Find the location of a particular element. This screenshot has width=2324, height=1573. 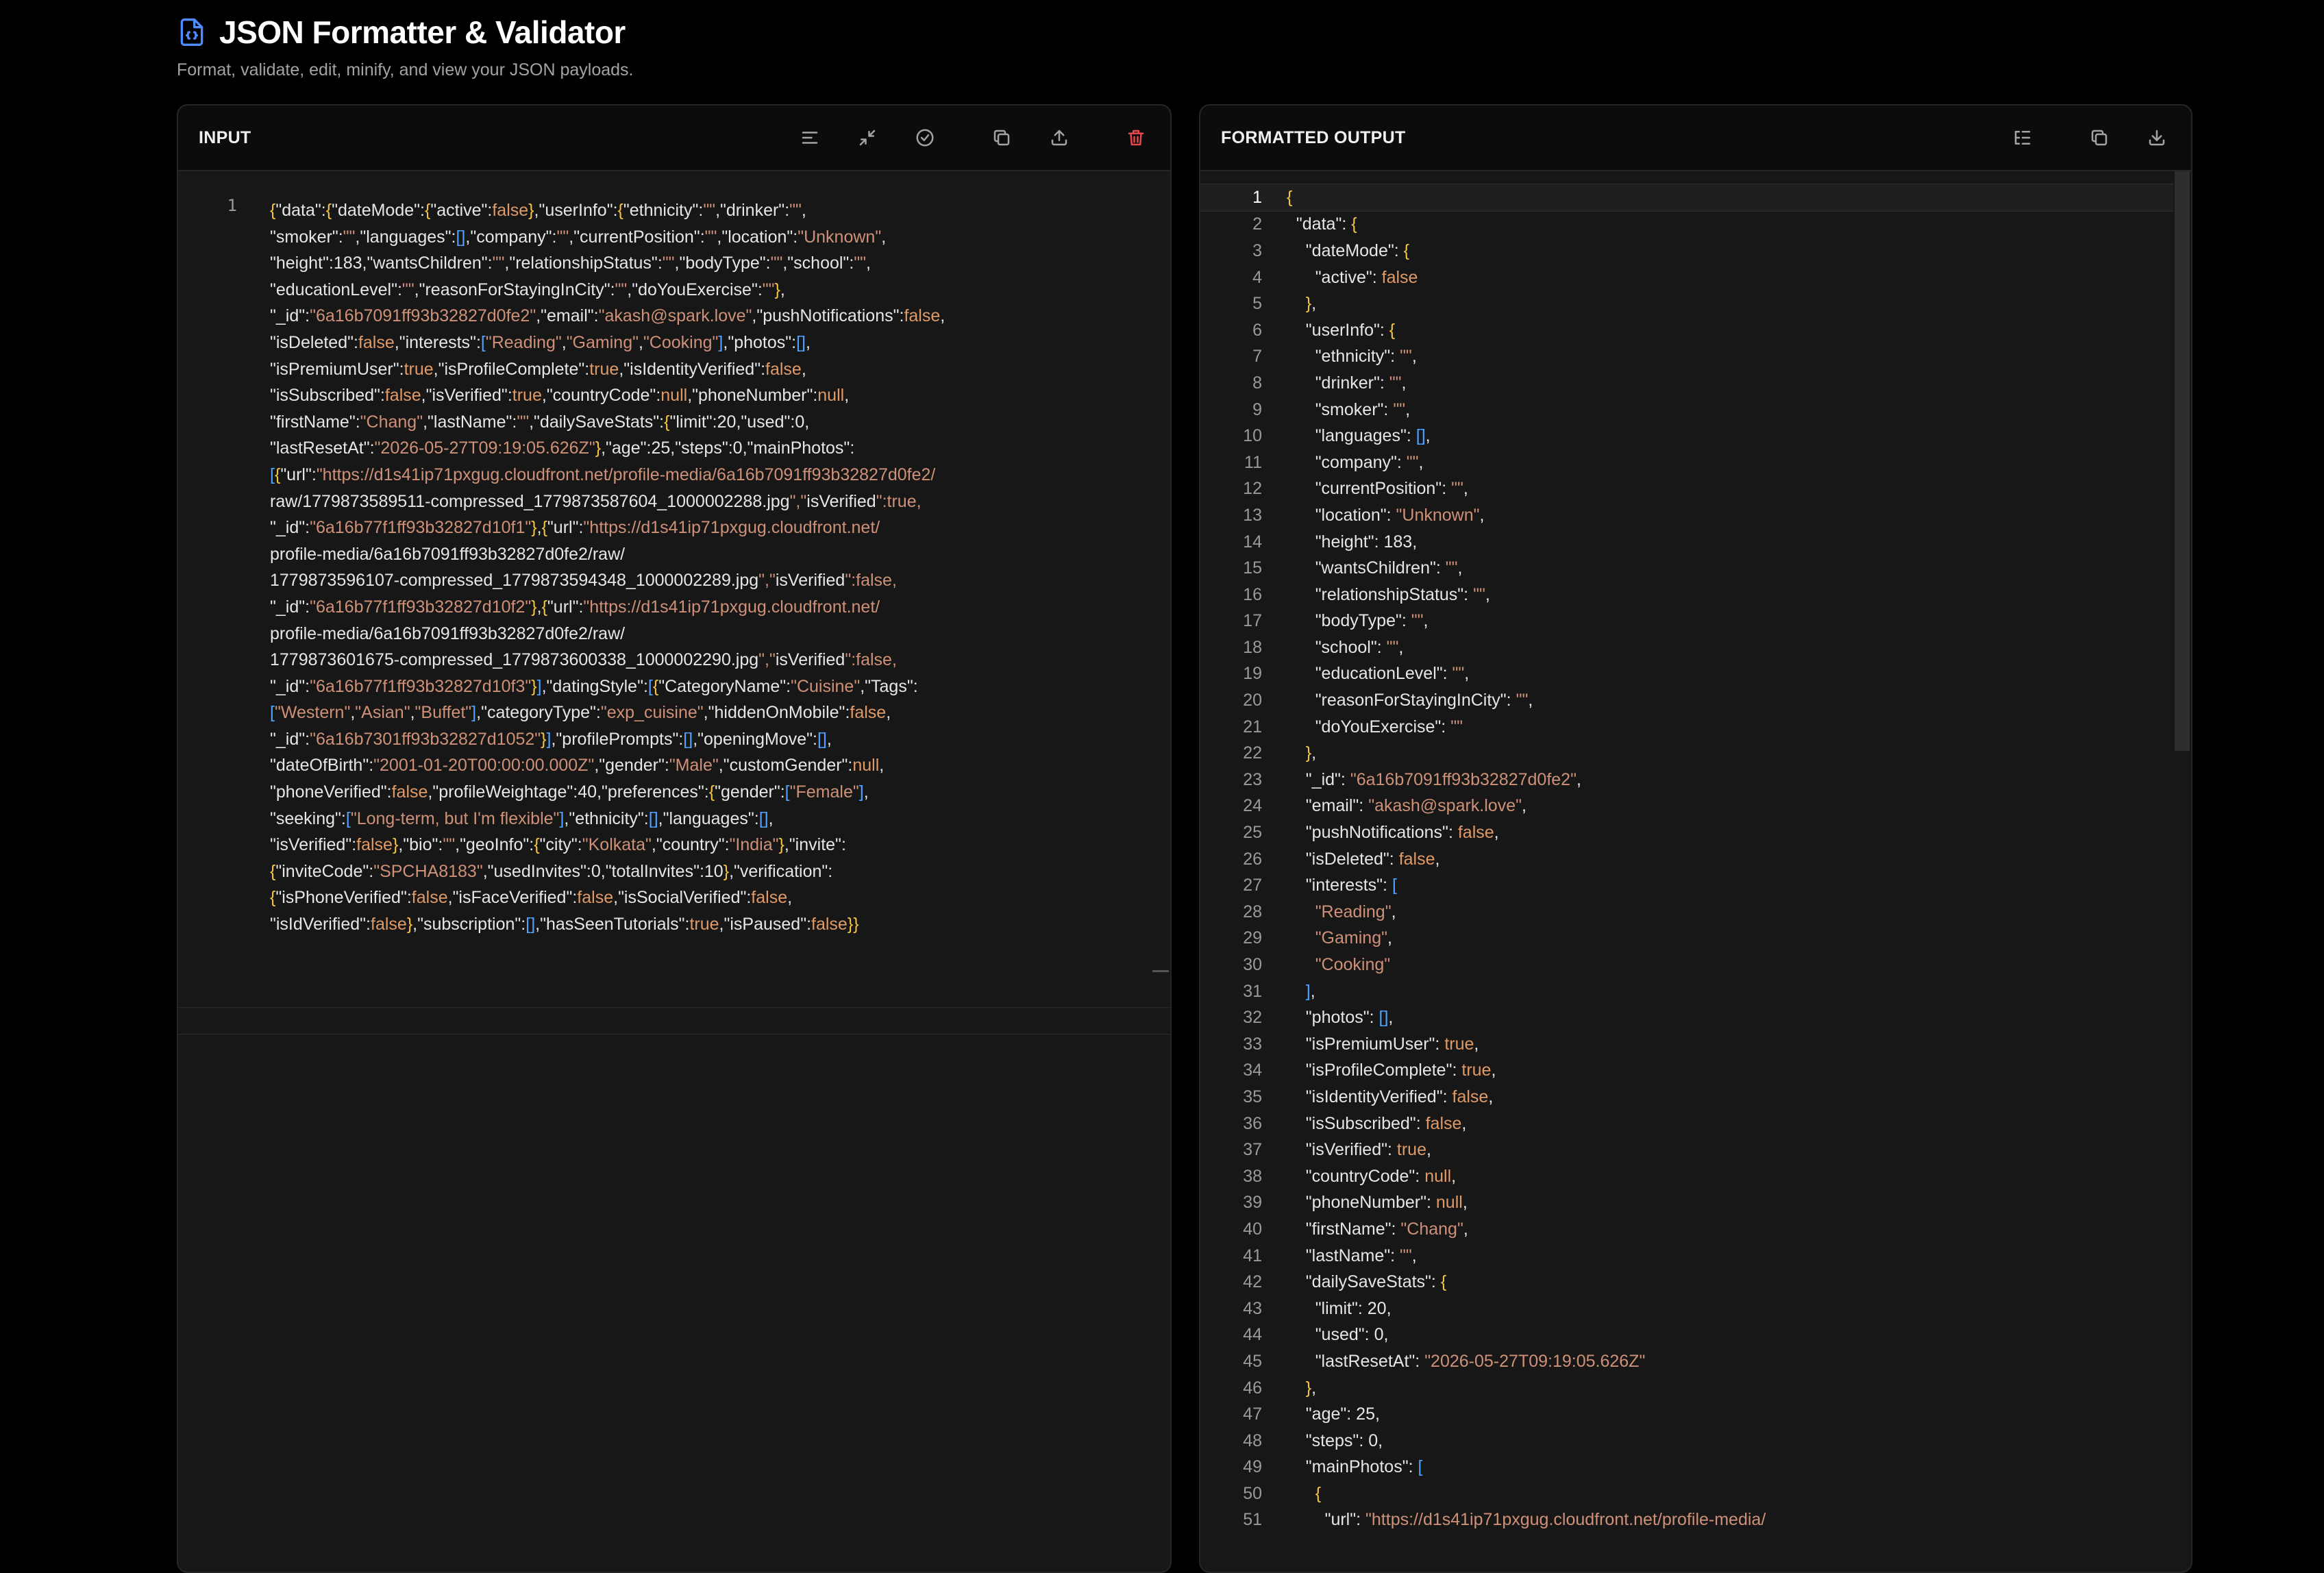

output-line: 30 "Cooking" is located at coordinates (1686, 965).